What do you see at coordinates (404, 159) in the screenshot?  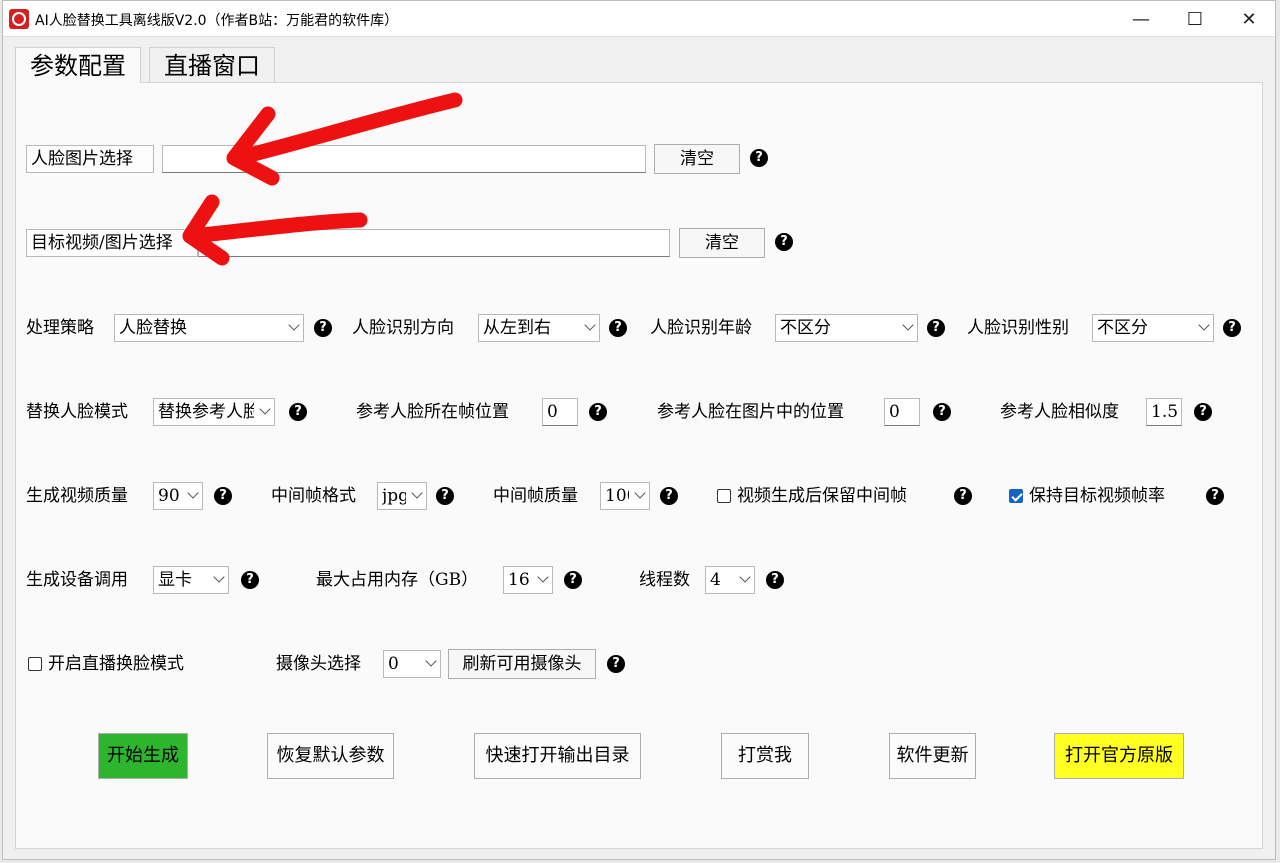 I see `face-image-path-field` at bounding box center [404, 159].